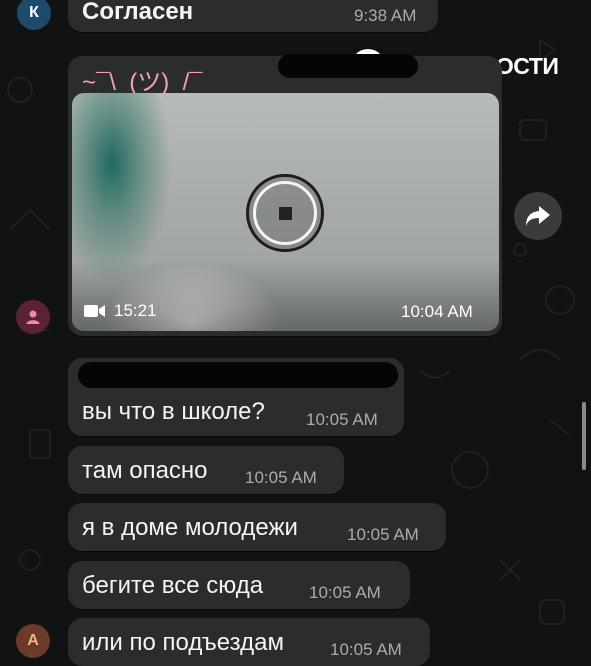  Describe the element at coordinates (253, 16) in the screenshot. I see `message-bubble: Согласен 9:38 AM` at that location.